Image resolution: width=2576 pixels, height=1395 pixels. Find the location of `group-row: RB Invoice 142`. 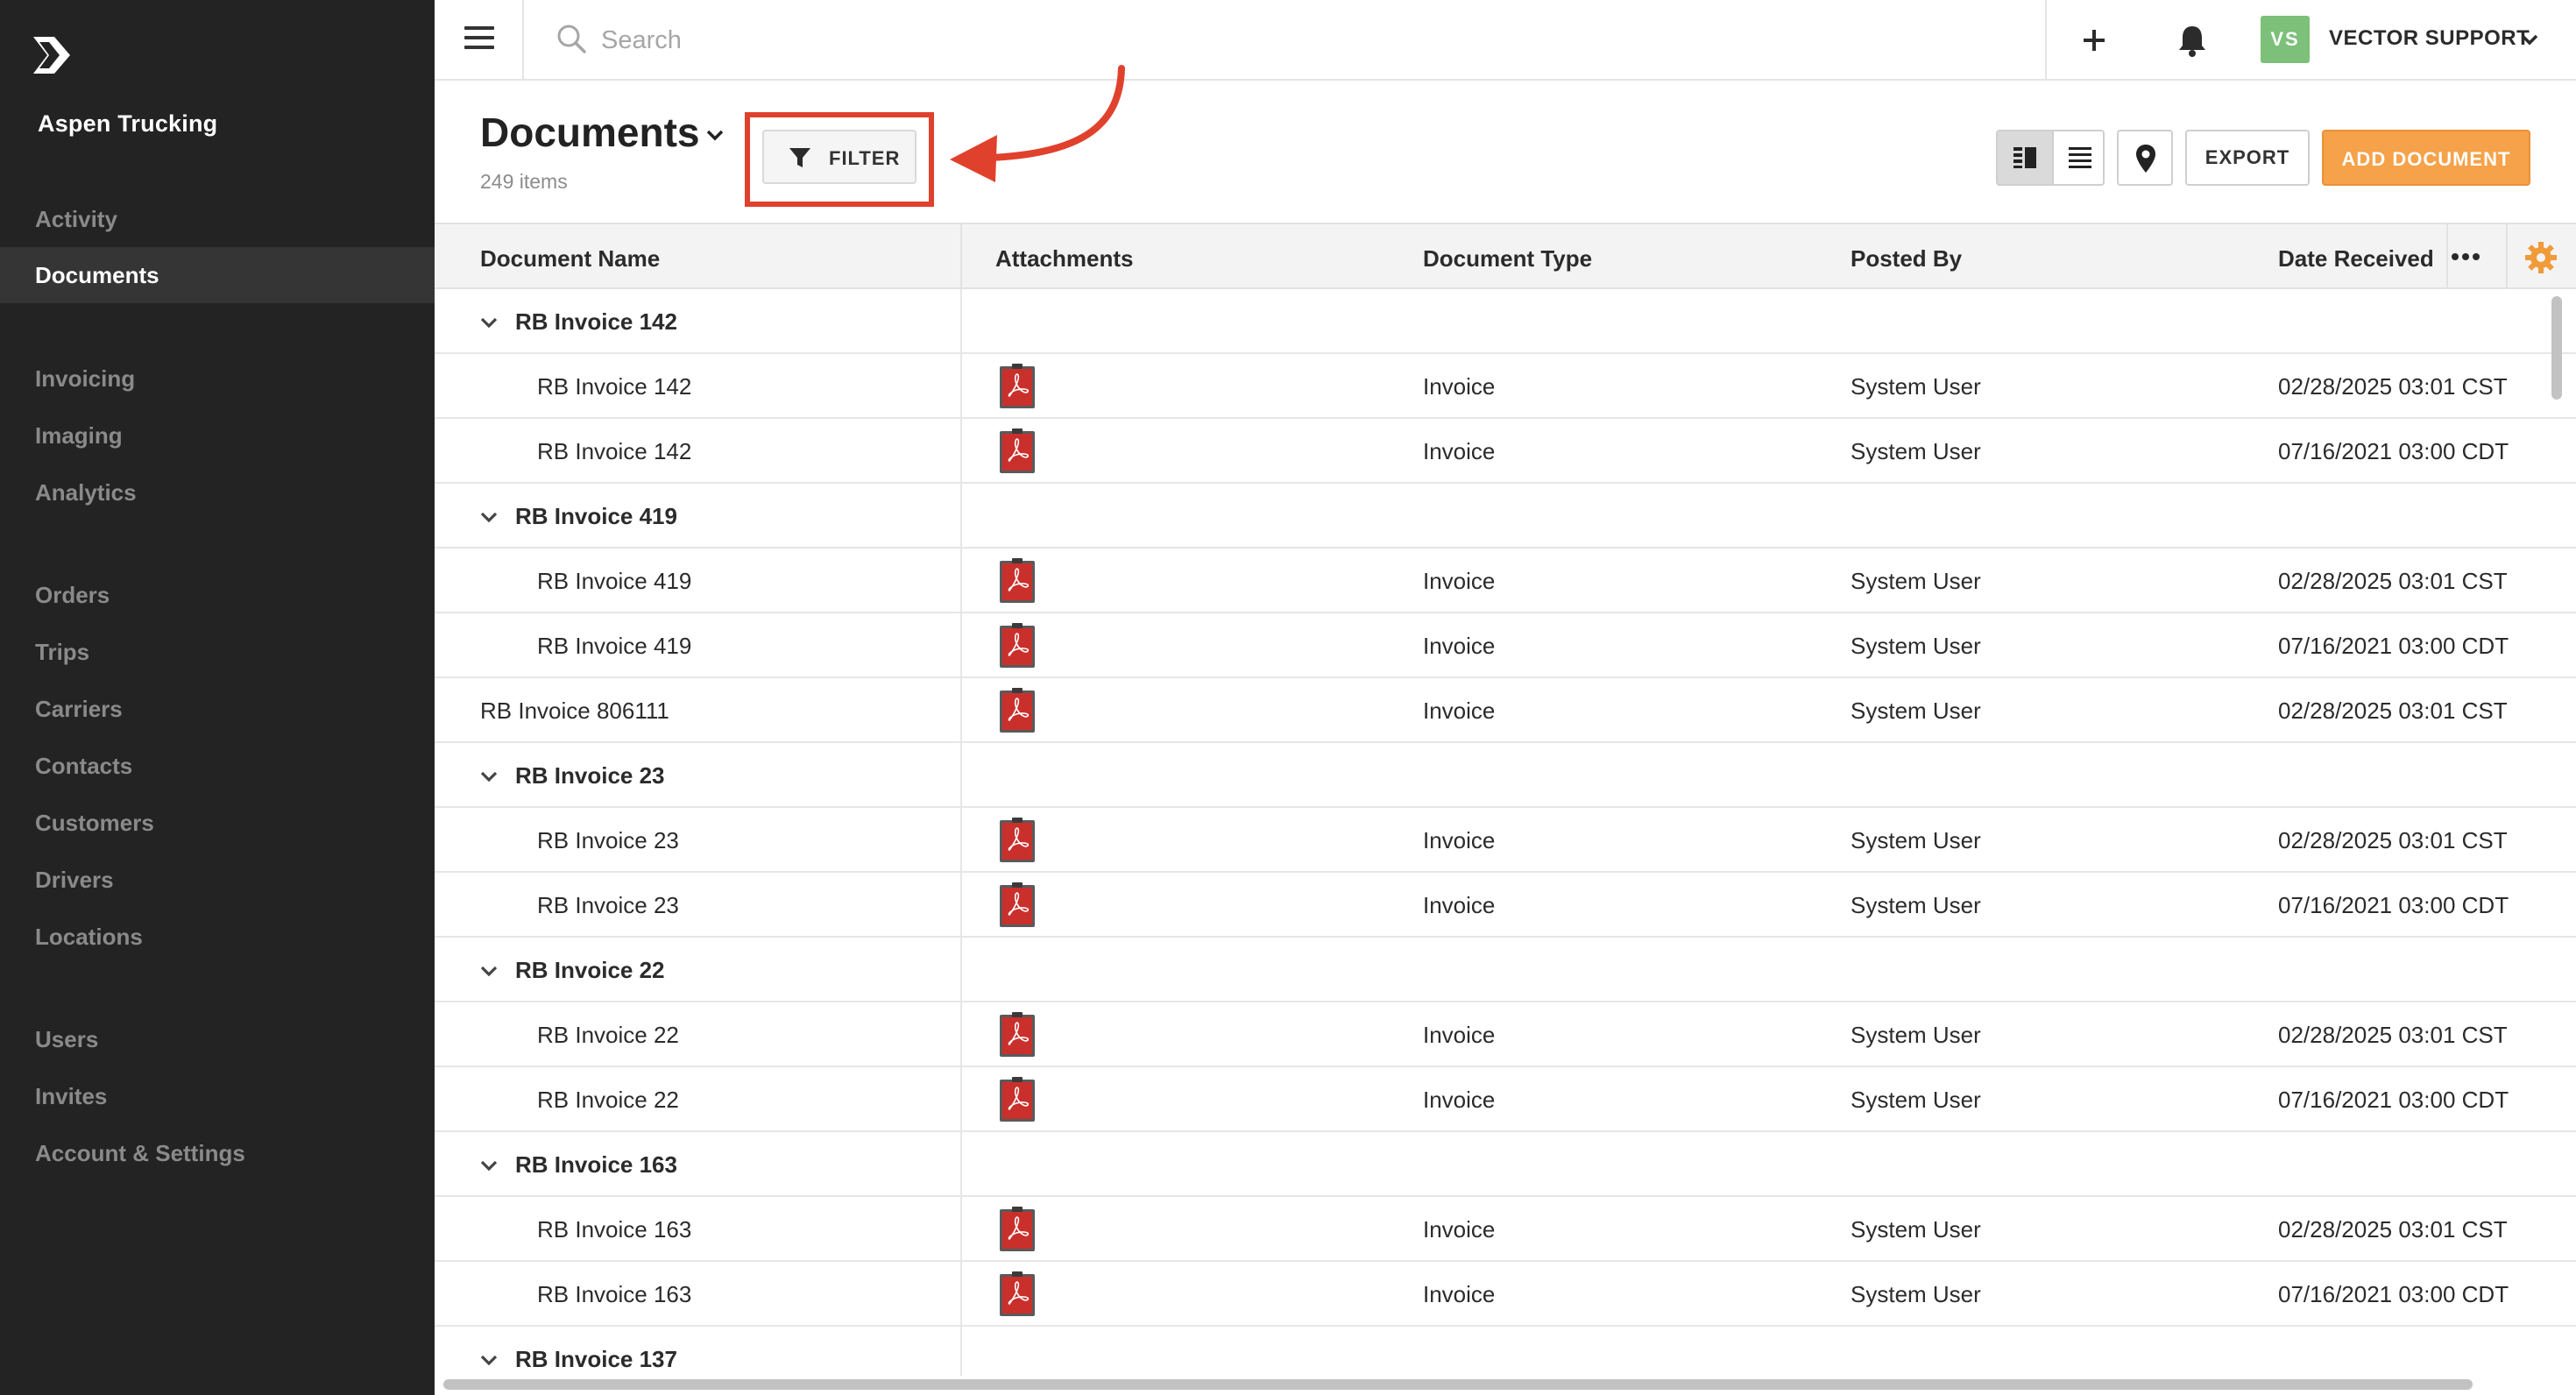

group-row: RB Invoice 142 is located at coordinates (1505, 321).